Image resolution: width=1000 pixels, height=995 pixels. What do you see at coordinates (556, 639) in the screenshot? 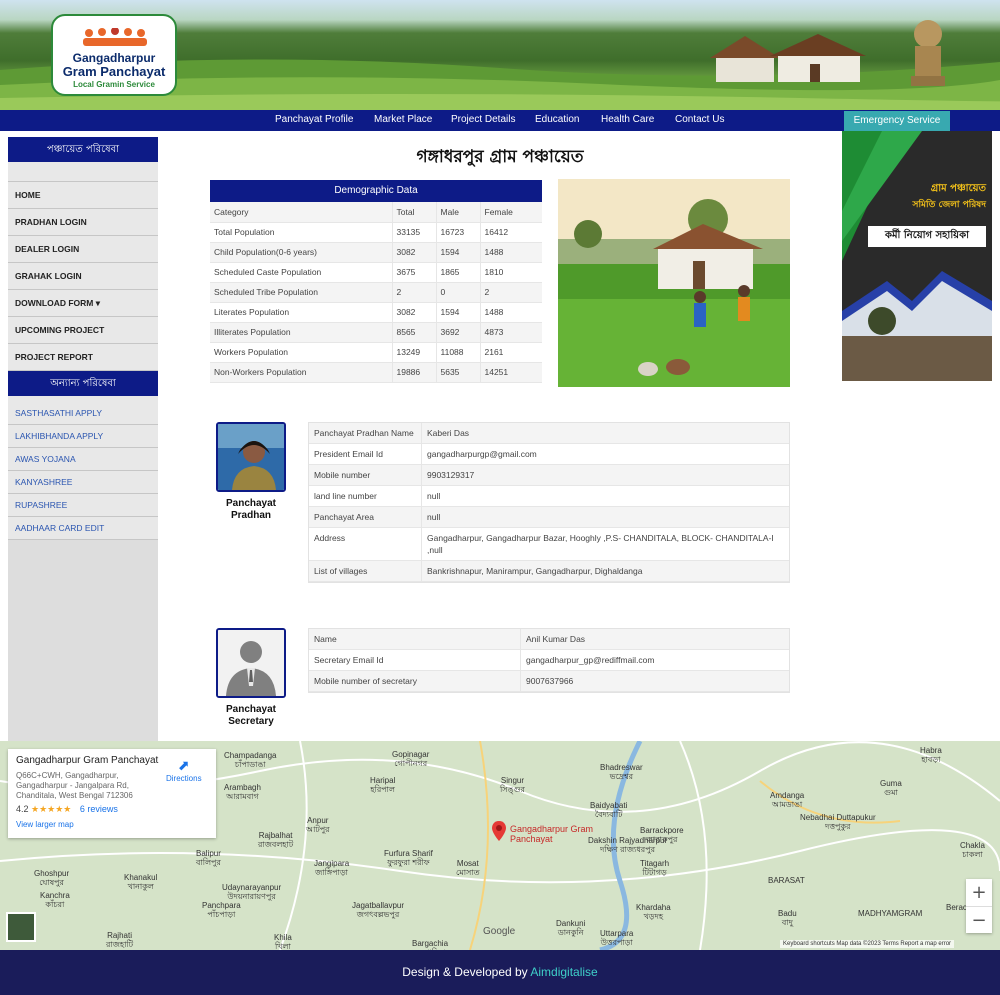
I see `secretary-info-value: Anil Kumar Das` at bounding box center [556, 639].